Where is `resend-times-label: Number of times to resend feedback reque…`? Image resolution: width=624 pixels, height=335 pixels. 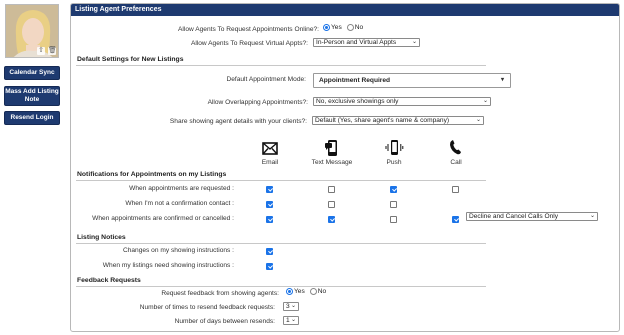
resend-times-label: Number of times to resend feedback reque… is located at coordinates (207, 307).